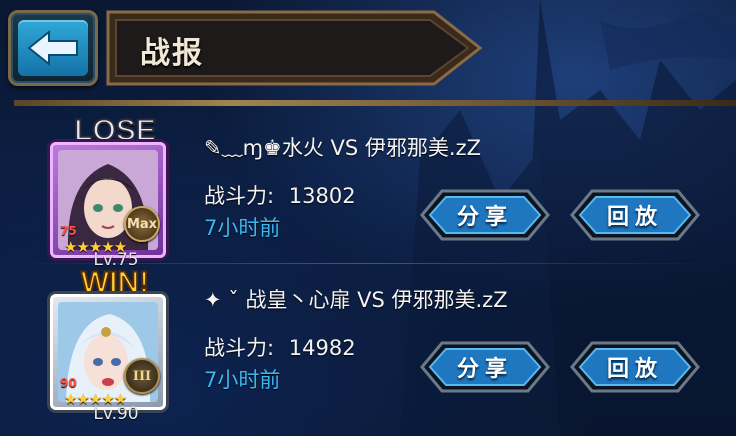 This screenshot has height=436, width=736. I want to click on battle-power-value: 13802, so click(322, 196).